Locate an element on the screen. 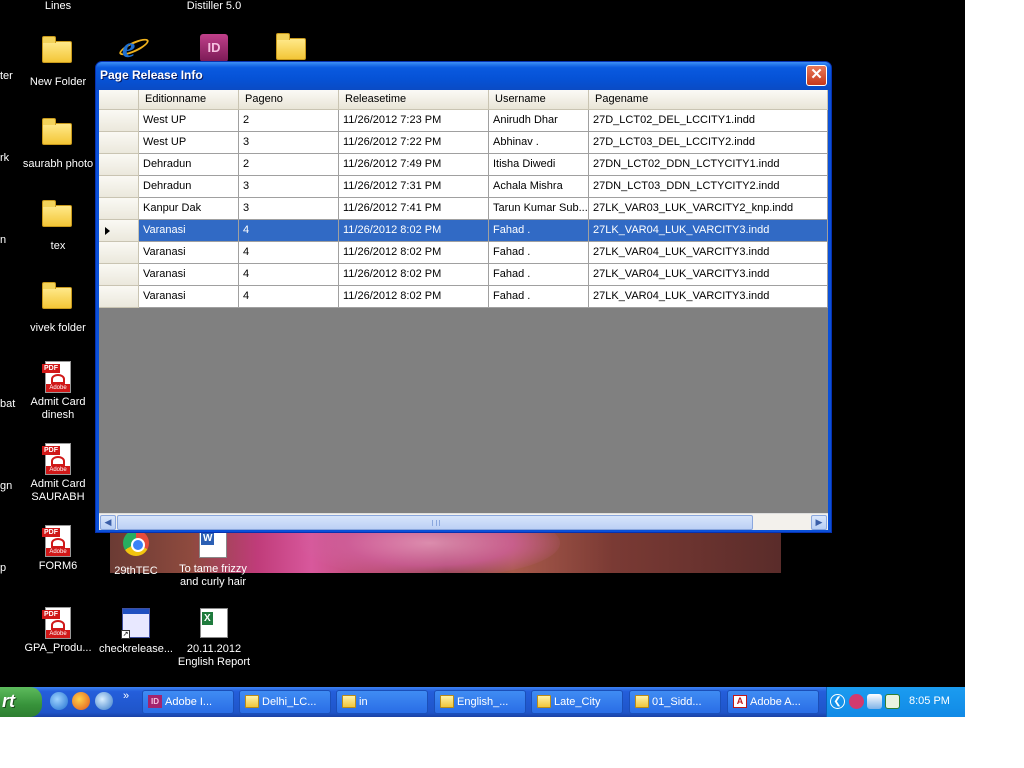 The height and width of the screenshot is (768, 1024). column-header-username: Username is located at coordinates (539, 100).